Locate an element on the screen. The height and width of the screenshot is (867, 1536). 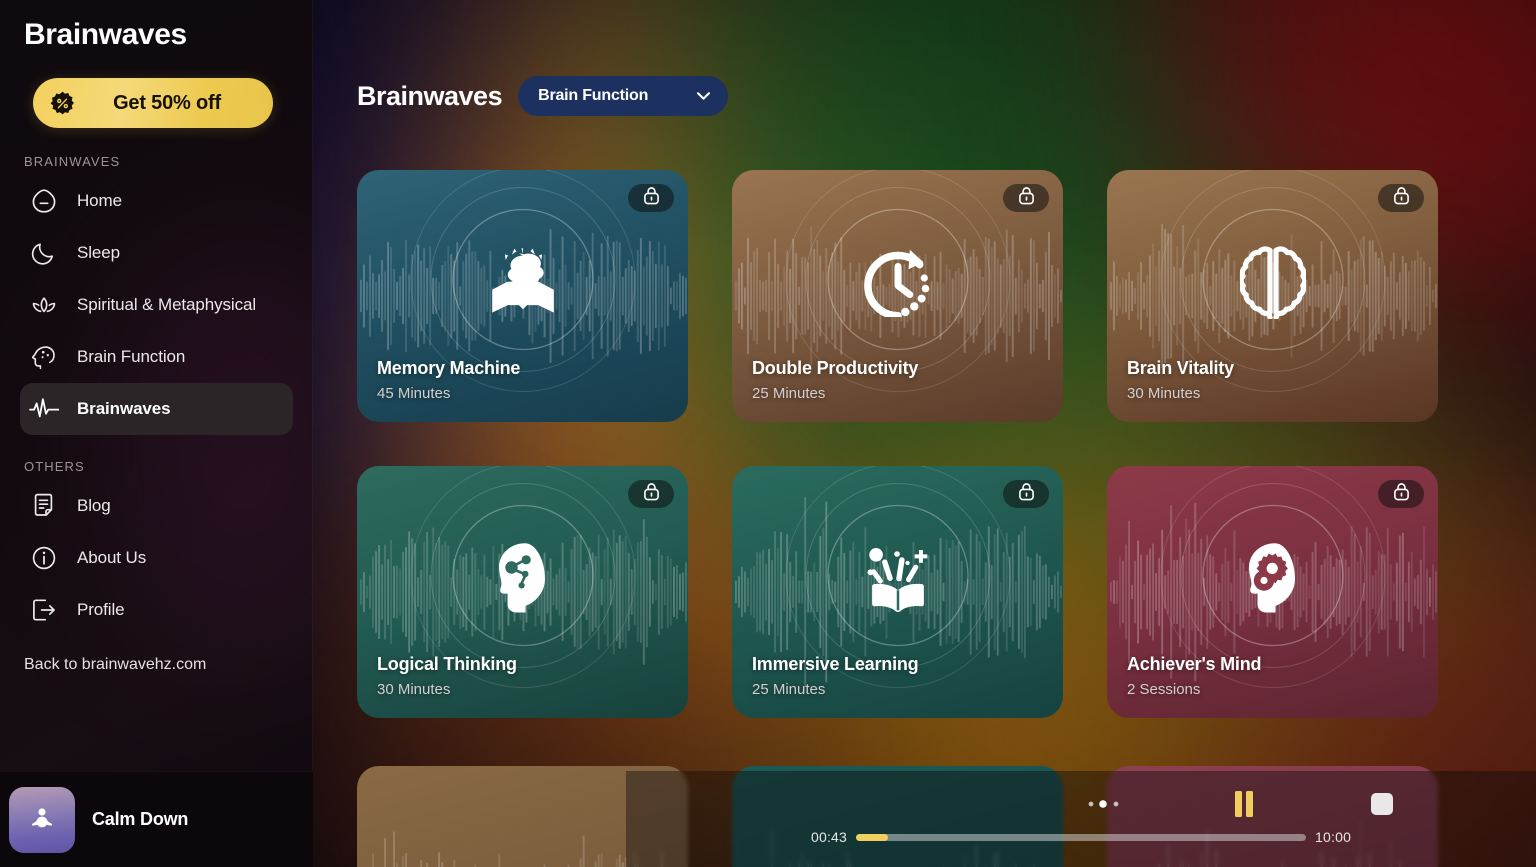
promo-button: Get 50% off is located at coordinates (153, 103).